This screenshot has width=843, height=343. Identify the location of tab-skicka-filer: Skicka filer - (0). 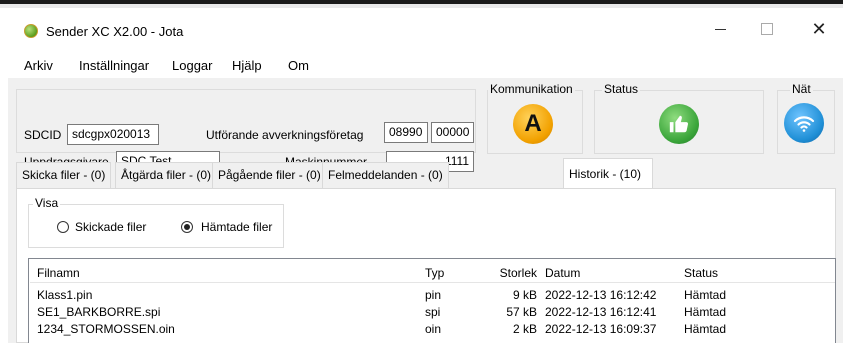
(64, 175).